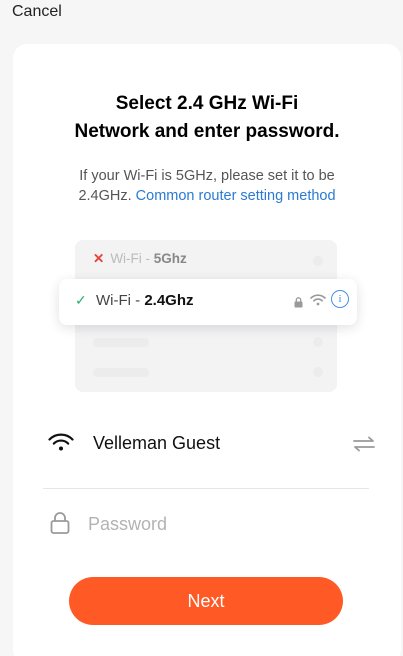  Describe the element at coordinates (157, 443) in the screenshot. I see `network-ssid: Velleman Guest` at that location.